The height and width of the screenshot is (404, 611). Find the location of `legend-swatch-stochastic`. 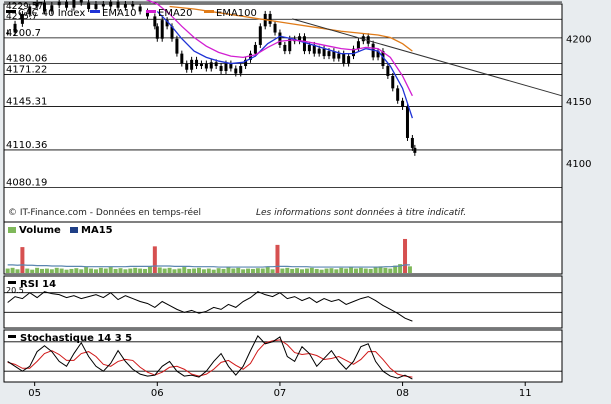

legend-swatch-stochastic is located at coordinates (12, 336).